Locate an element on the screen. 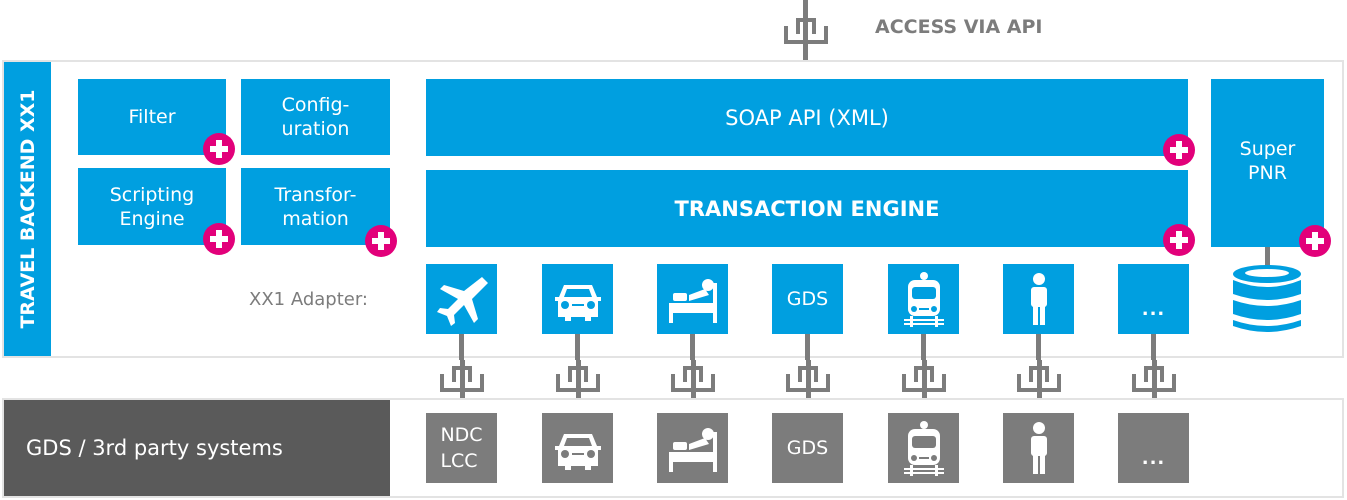 The height and width of the screenshot is (500, 1347). configuration-label: Config- uration is located at coordinates (315, 117).